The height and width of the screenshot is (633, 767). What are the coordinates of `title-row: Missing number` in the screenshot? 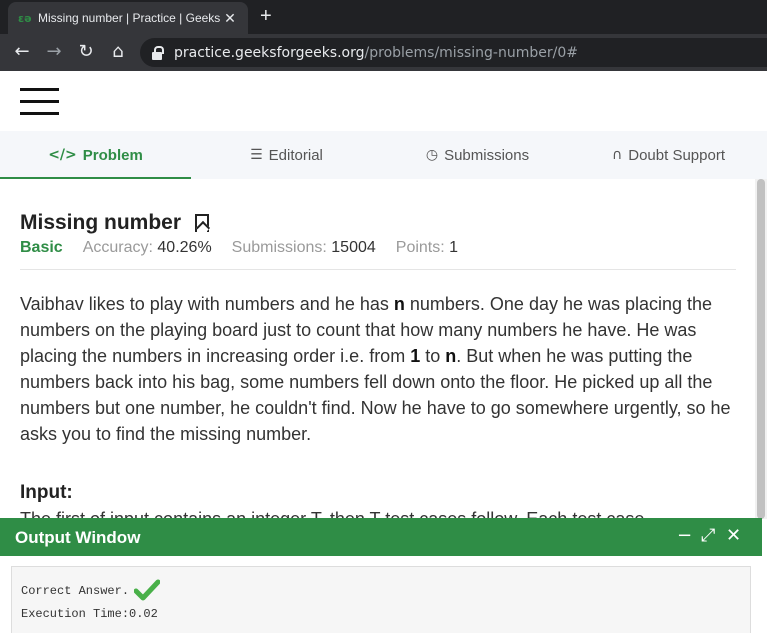 It's located at (115, 223).